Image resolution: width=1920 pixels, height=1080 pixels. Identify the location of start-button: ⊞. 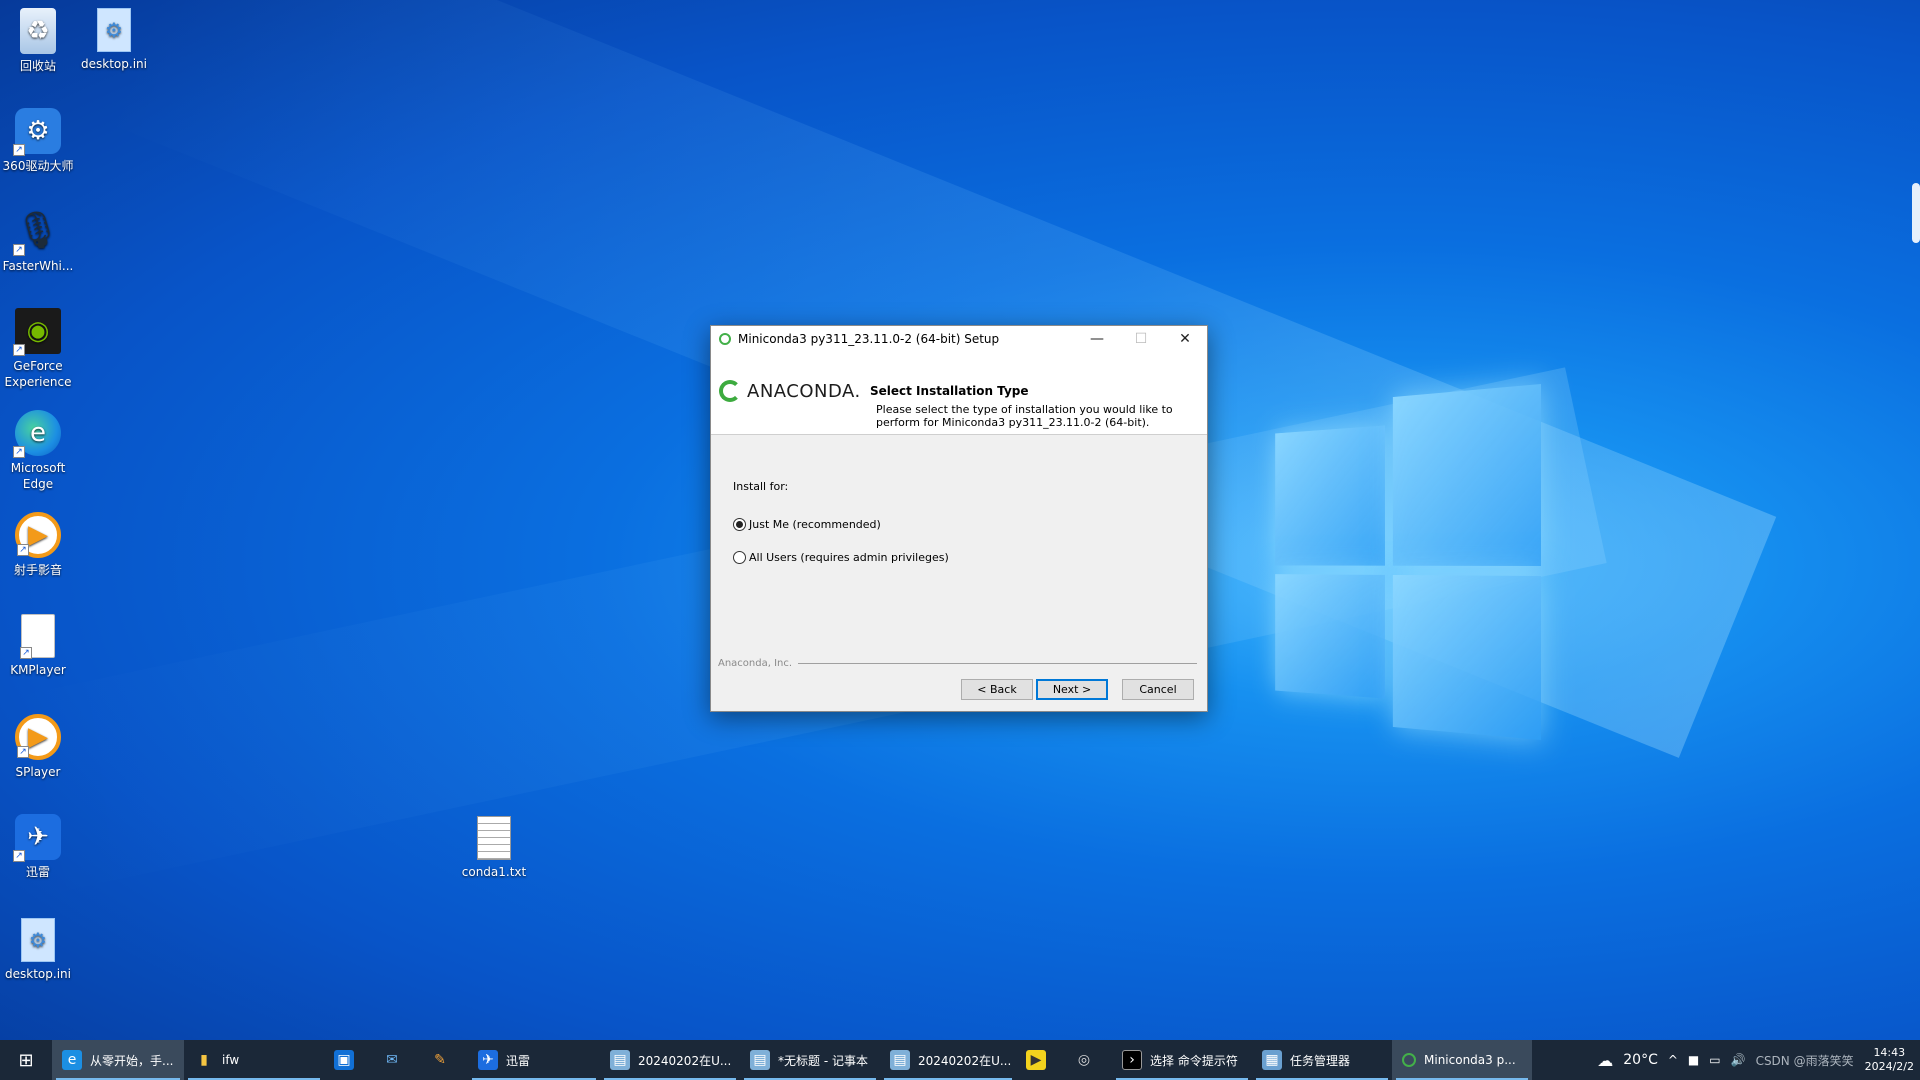
(26, 1060).